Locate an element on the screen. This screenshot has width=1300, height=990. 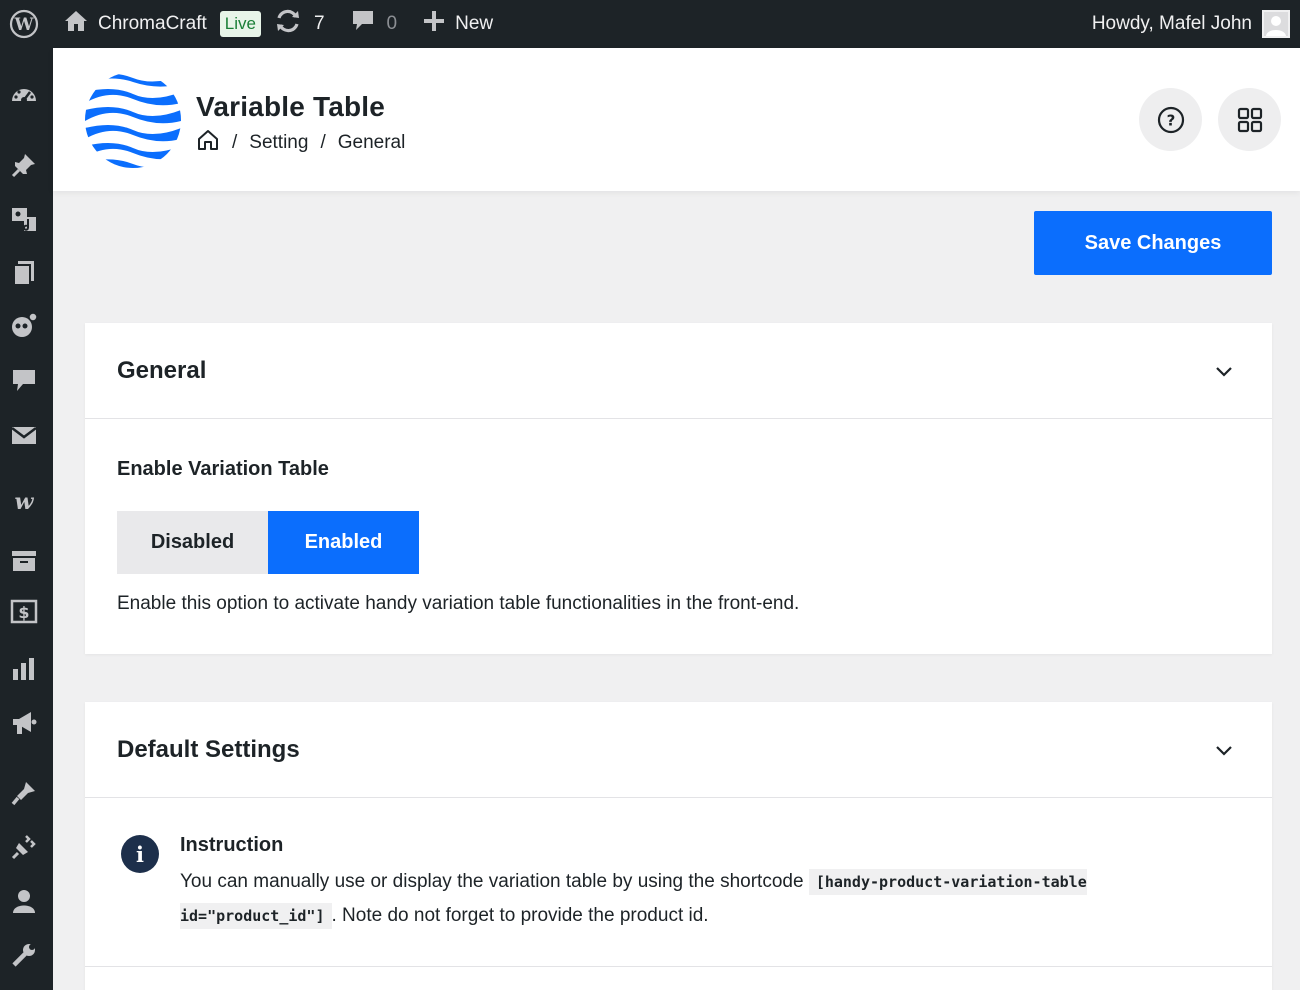
live-badge: Live is located at coordinates (240, 24).